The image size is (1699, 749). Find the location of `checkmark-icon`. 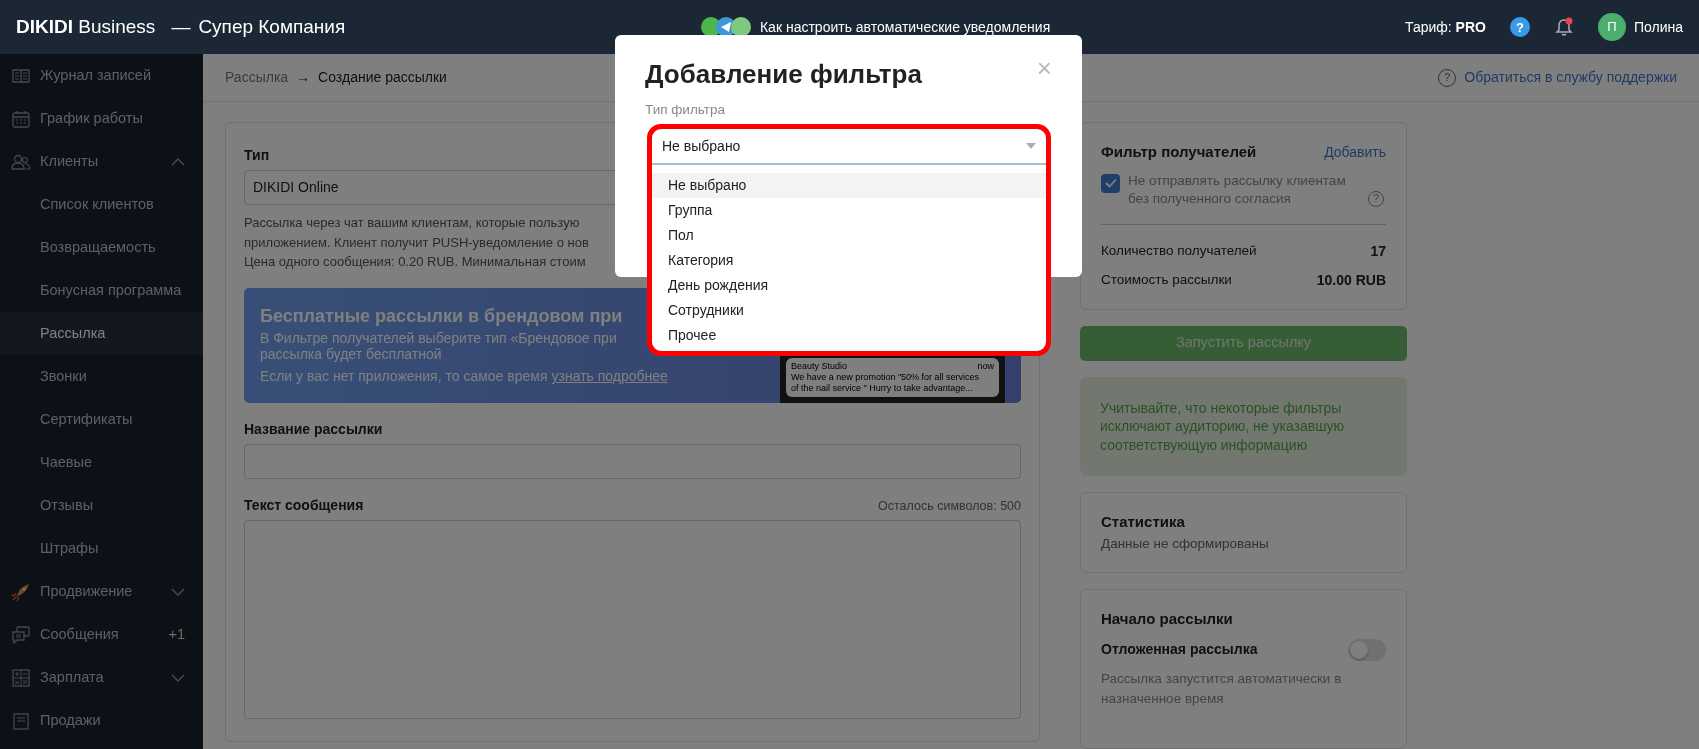

checkmark-icon is located at coordinates (1110, 183).